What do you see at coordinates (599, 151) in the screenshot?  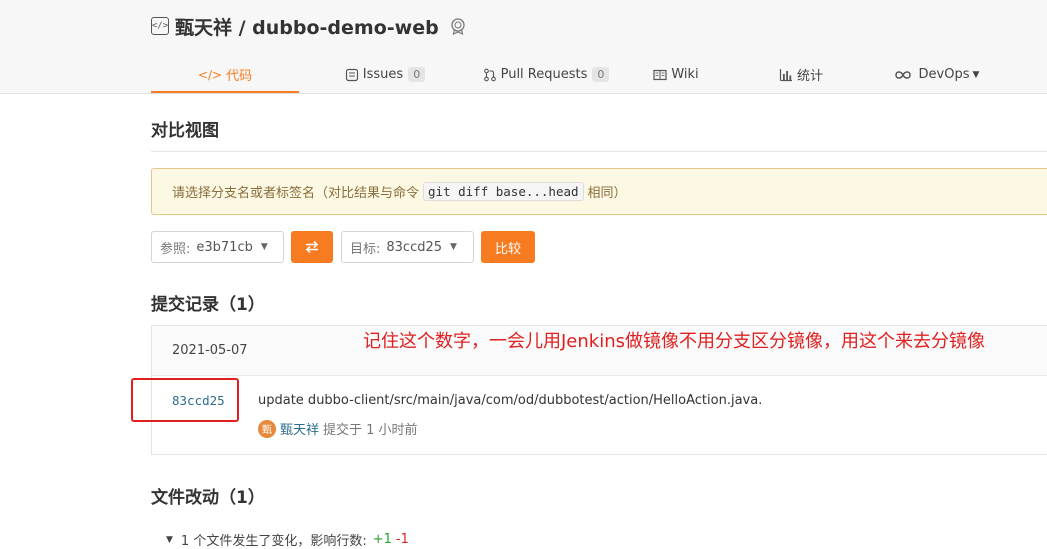 I see `divider` at bounding box center [599, 151].